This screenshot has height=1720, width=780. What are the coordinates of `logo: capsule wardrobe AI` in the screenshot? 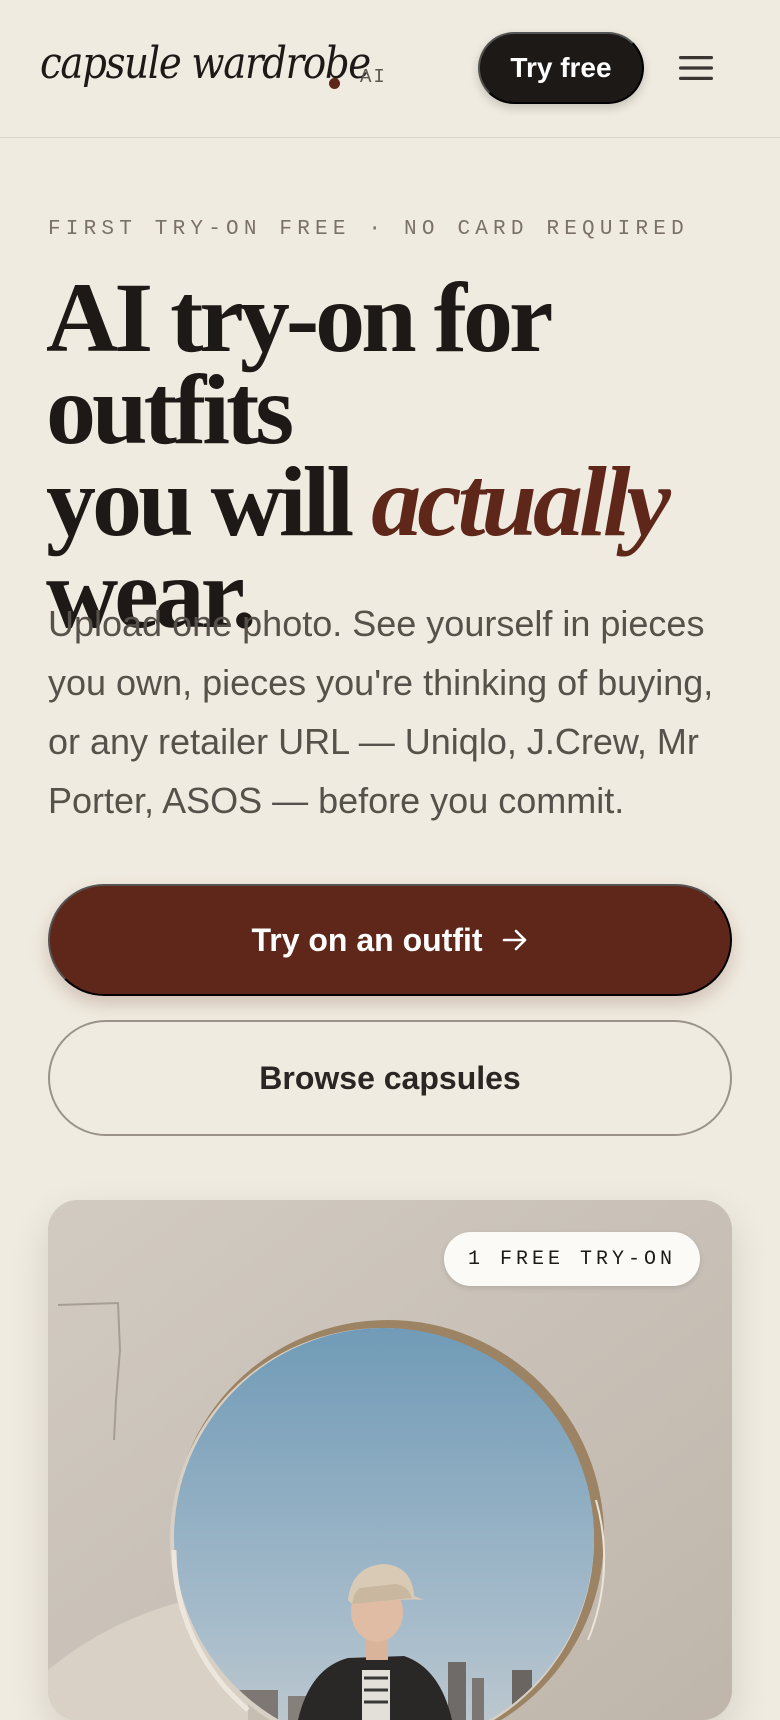 It's located at (212, 63).